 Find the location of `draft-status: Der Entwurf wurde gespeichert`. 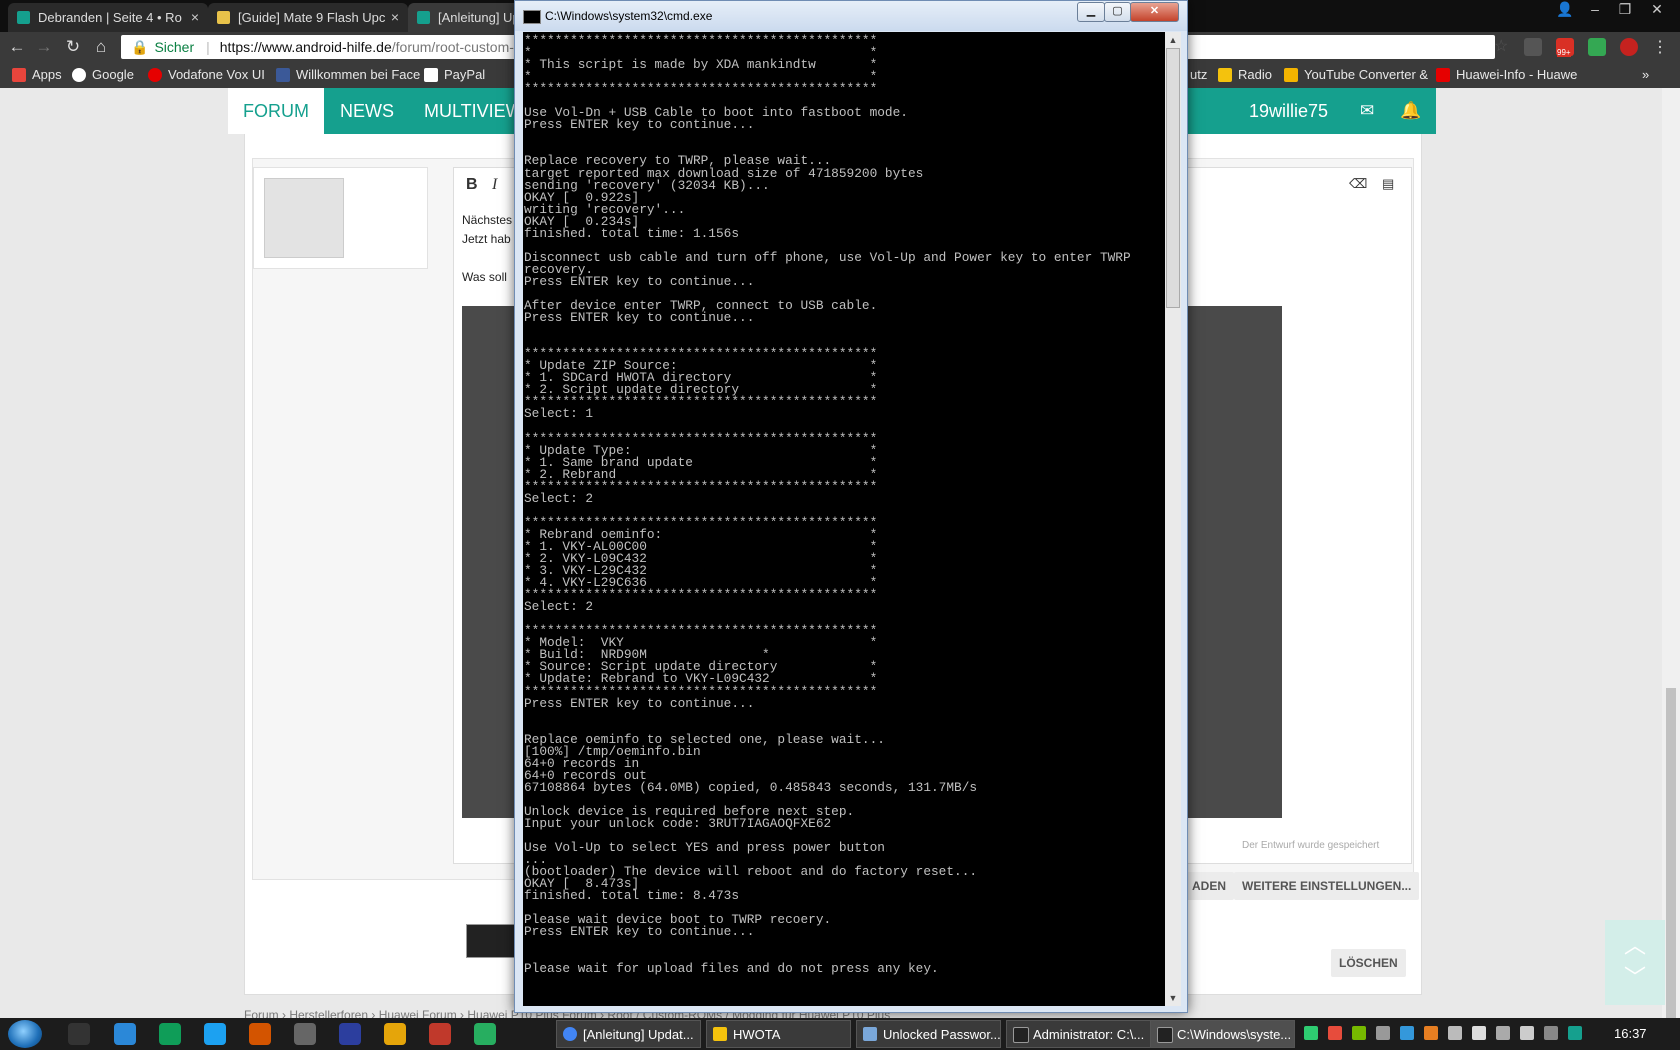

draft-status: Der Entwurf wurde gespeichert is located at coordinates (1311, 845).